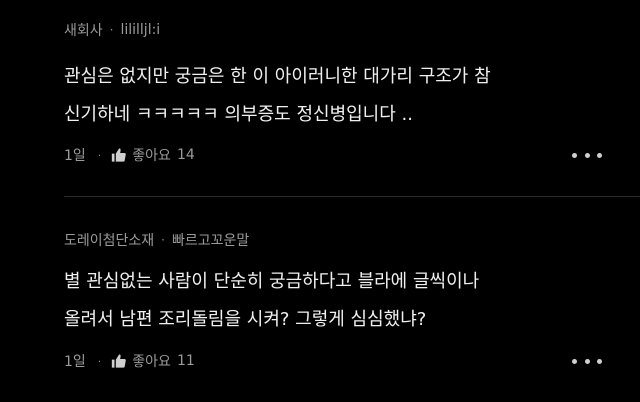 This screenshot has height=402, width=640. What do you see at coordinates (210, 240) in the screenshot?
I see `author-name: 빠르고꼬운말` at bounding box center [210, 240].